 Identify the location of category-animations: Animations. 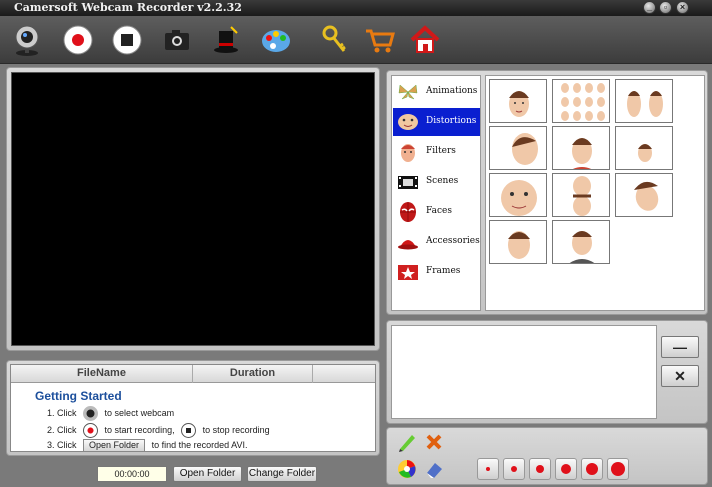
(436, 92).